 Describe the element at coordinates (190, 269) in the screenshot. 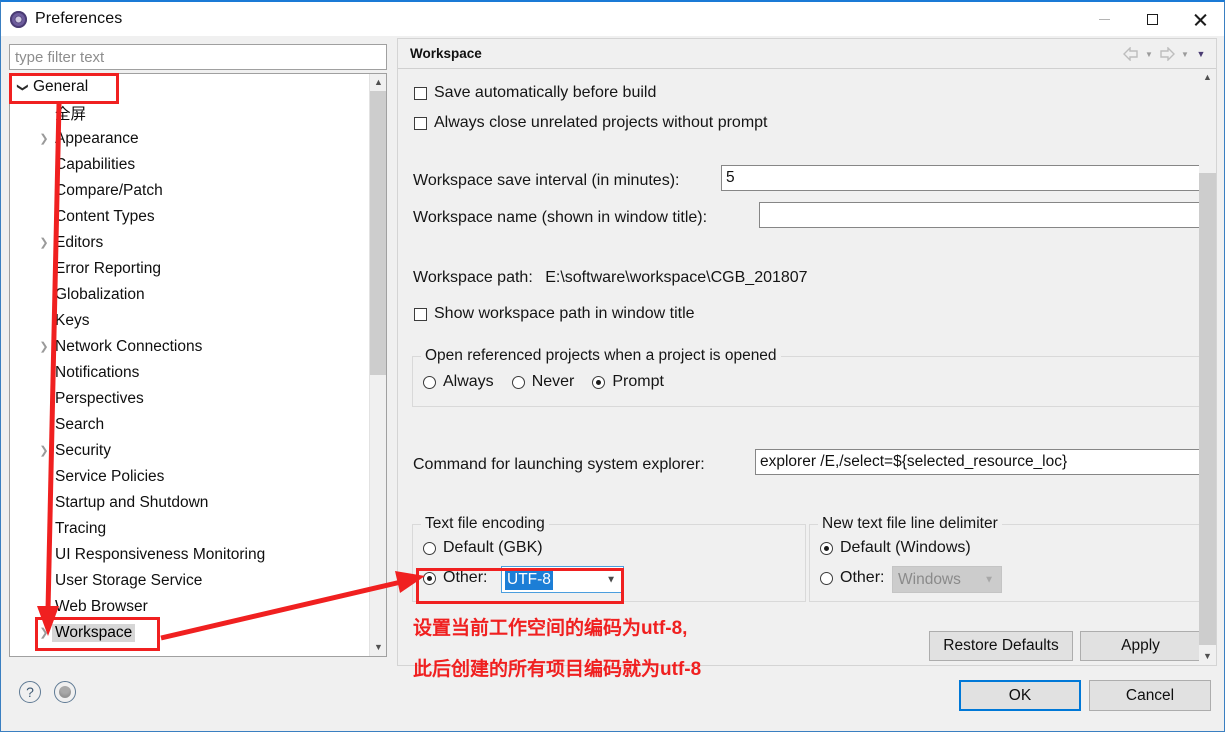

I see `tree-item-error-reporting: Error Reporting` at that location.